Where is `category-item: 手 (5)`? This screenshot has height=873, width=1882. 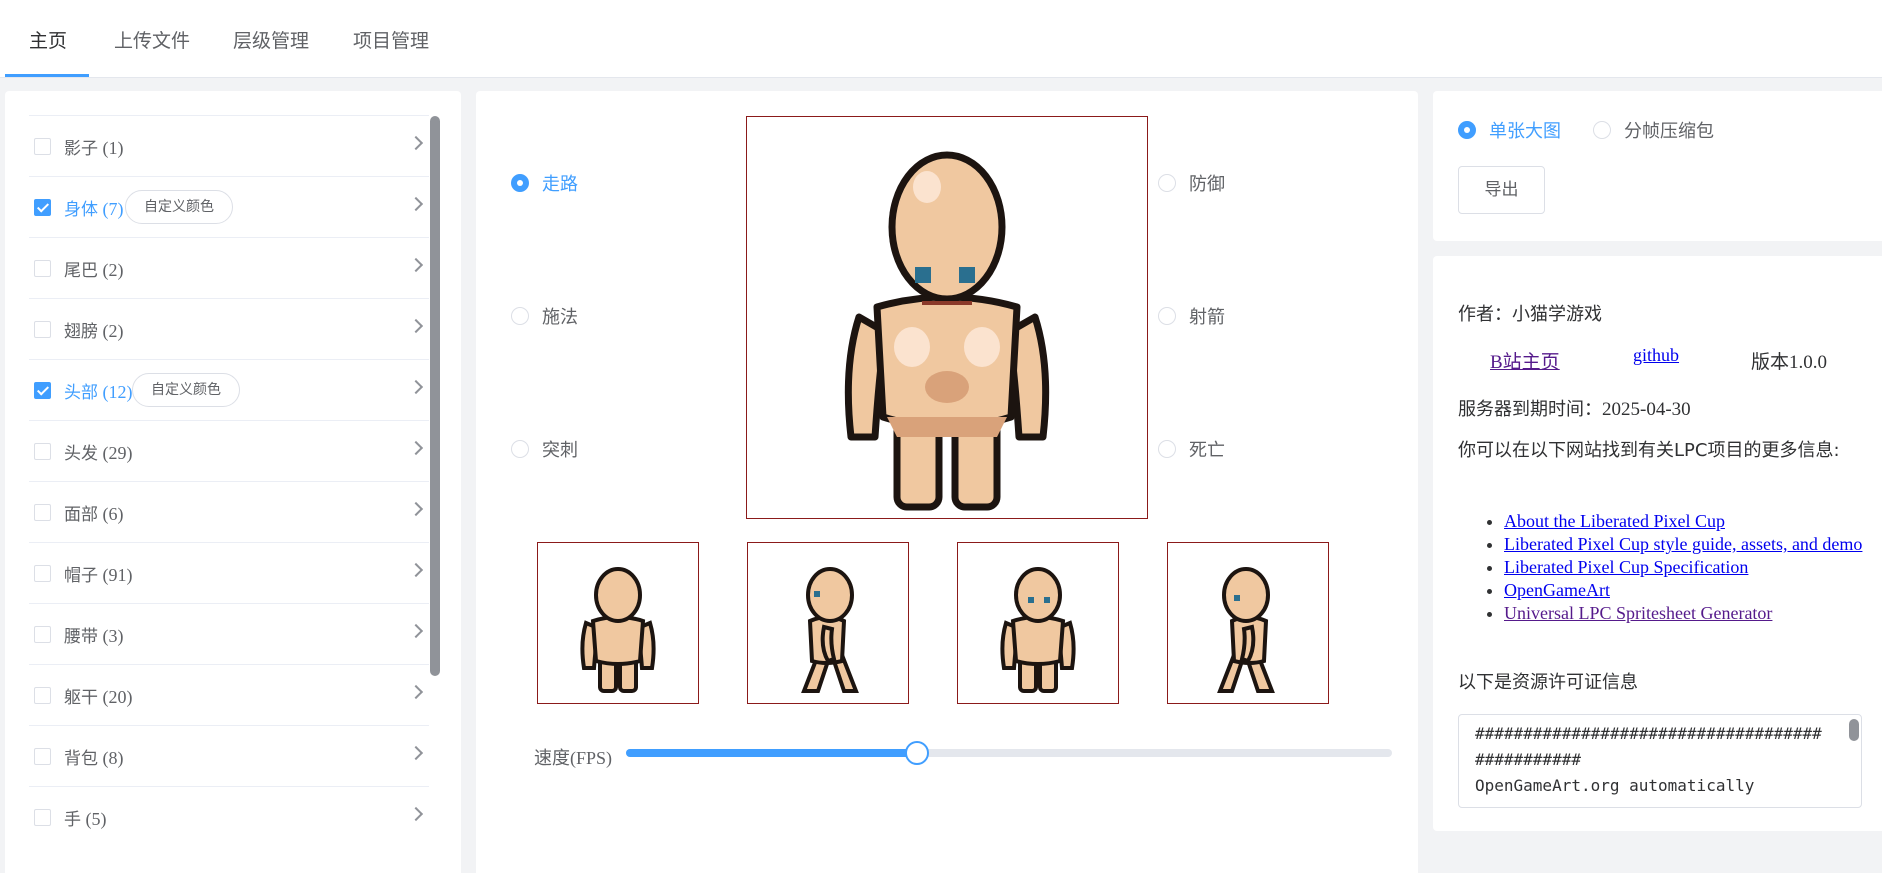
category-item: 手 (5) is located at coordinates (229, 816).